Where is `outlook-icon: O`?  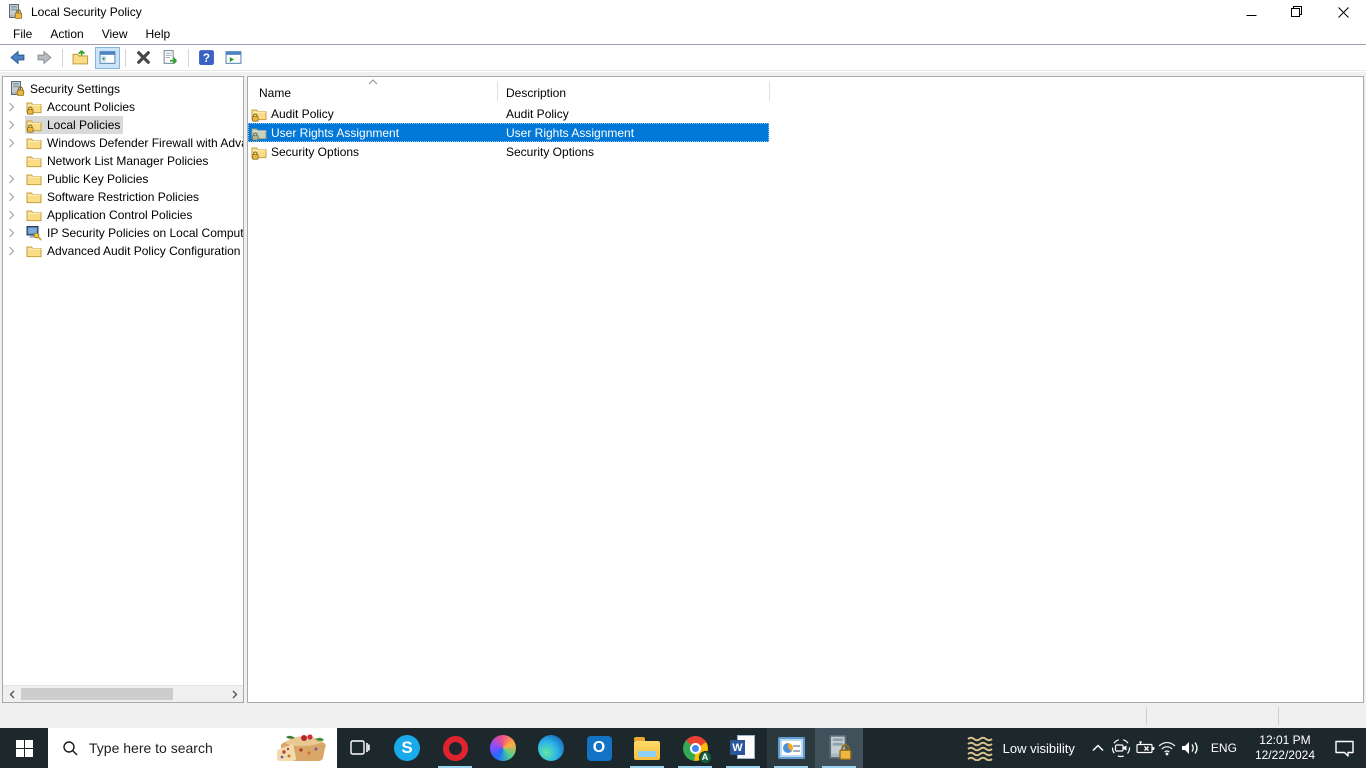 outlook-icon: O is located at coordinates (599, 748).